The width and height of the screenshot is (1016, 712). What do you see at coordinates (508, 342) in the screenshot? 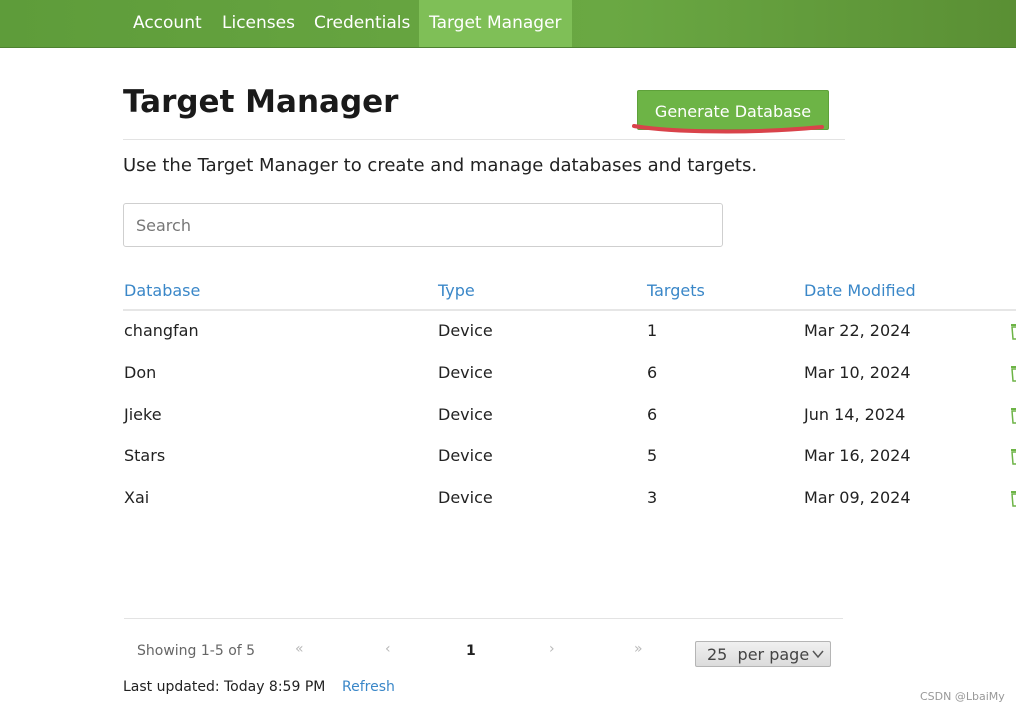
I see `table-row: changfan Device 1 Mar 22, 2024` at bounding box center [508, 342].